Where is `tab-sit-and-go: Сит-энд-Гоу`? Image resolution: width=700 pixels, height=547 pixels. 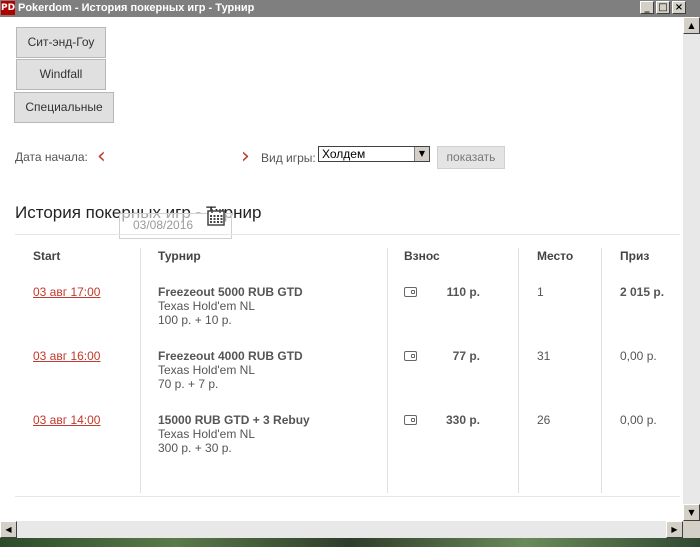
tab-sit-and-go: Сит-энд-Гоу is located at coordinates (61, 42).